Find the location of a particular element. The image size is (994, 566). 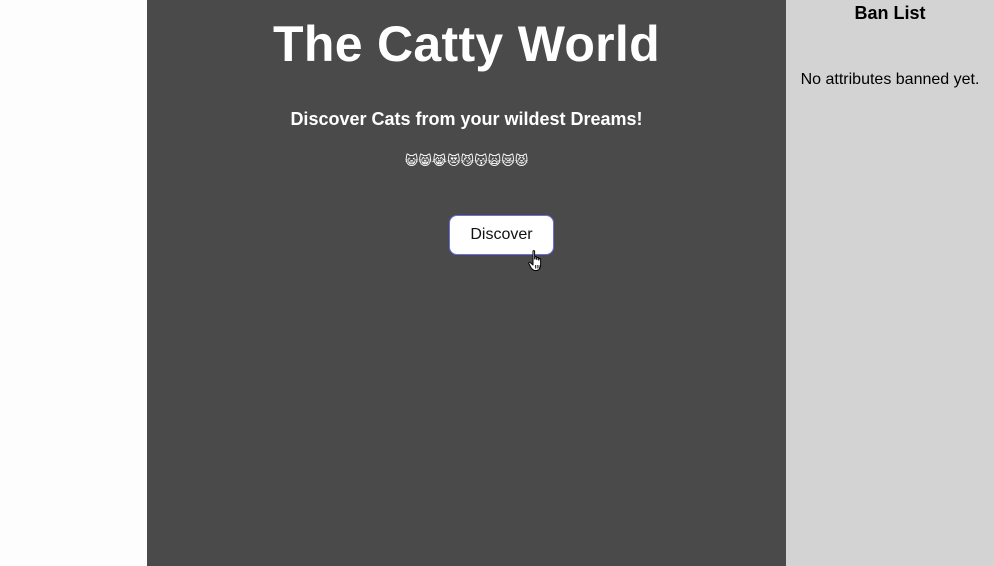

cat-emoji-row: 😺😸😹😻😼😽🙀😿😾 is located at coordinates (466, 161).